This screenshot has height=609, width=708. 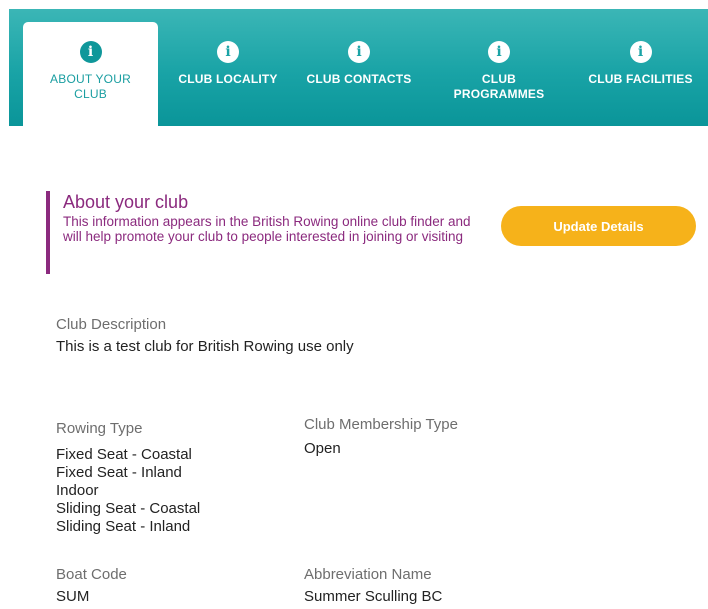 I want to click on membership-type-value: Open, so click(x=322, y=448).